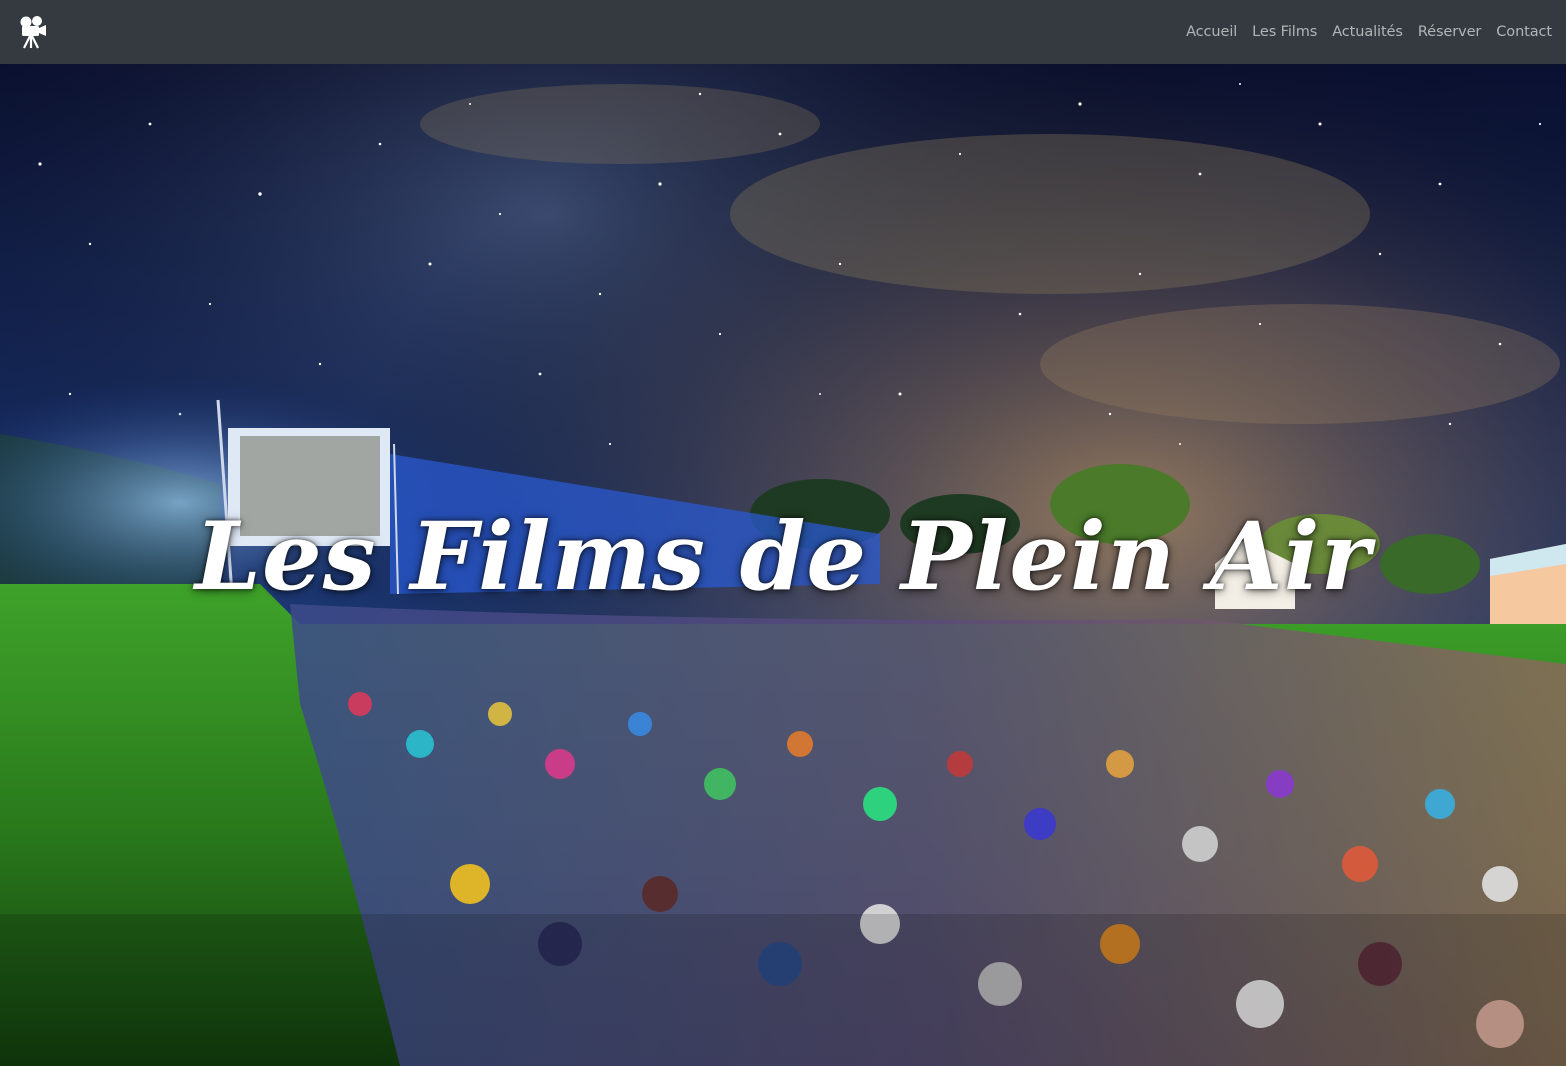  I want to click on nav-link-reserver: Réserver, so click(1450, 32).